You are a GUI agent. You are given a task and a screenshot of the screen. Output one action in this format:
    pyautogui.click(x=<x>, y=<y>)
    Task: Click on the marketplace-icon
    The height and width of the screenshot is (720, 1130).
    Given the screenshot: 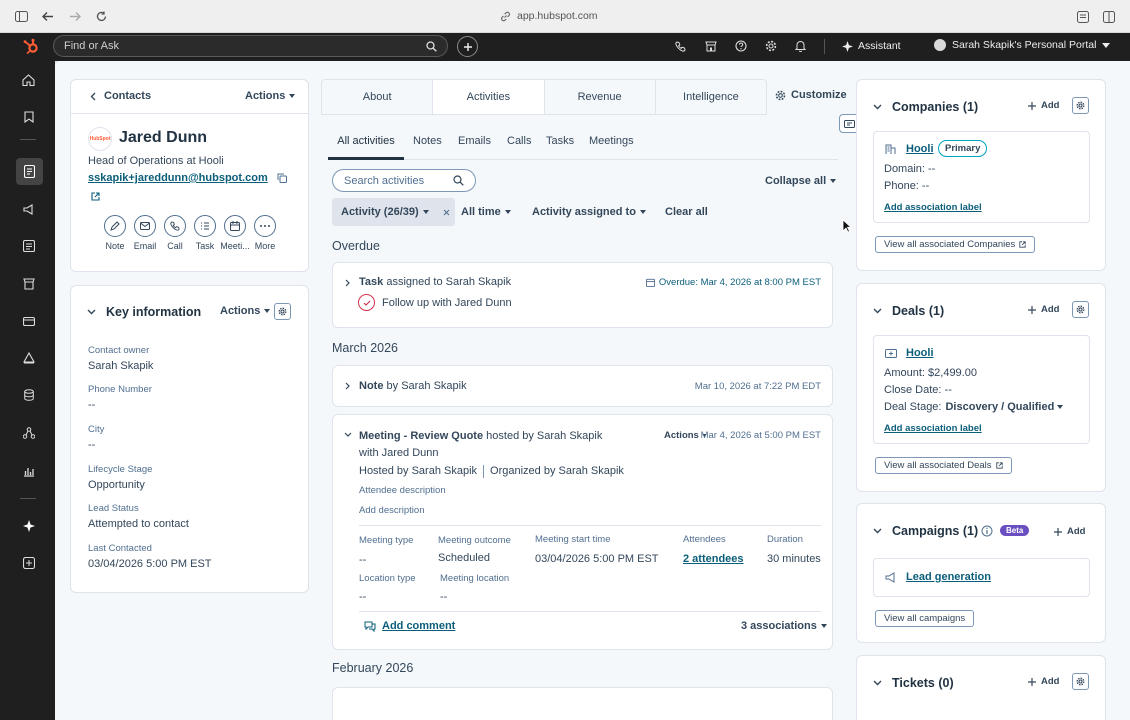 What is the action you would take?
    pyautogui.click(x=711, y=46)
    